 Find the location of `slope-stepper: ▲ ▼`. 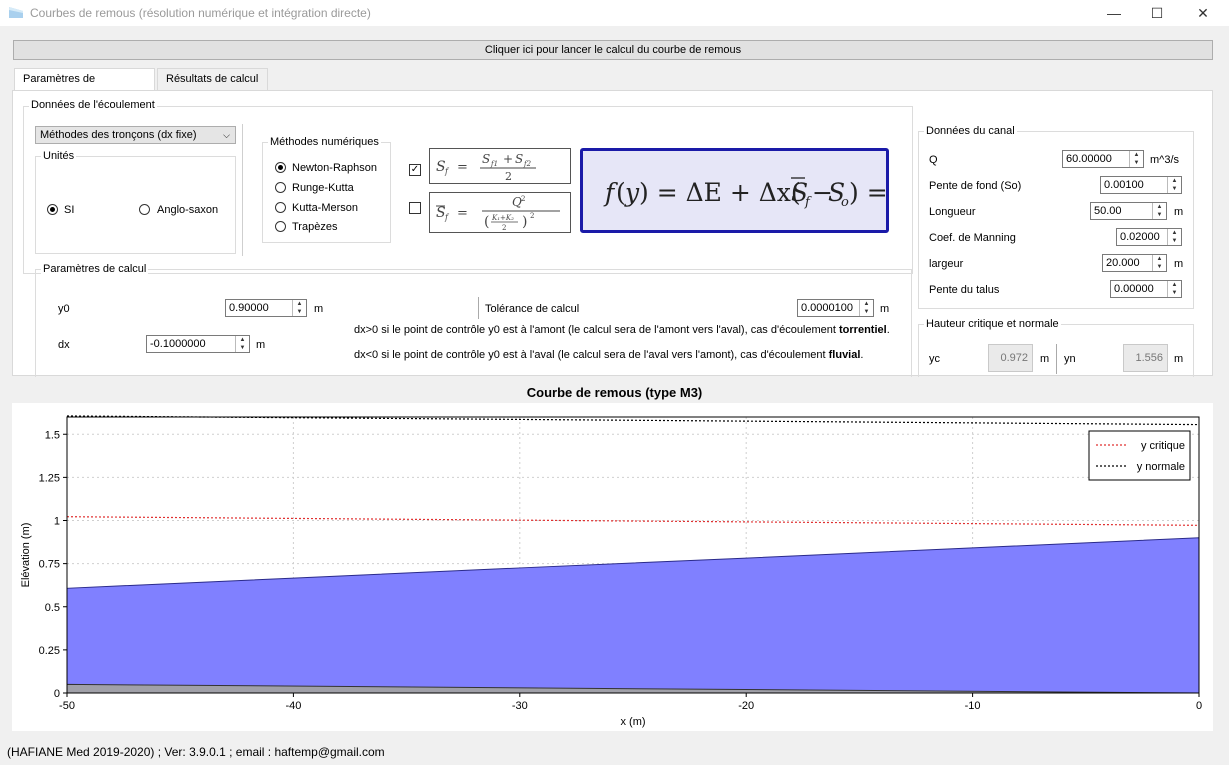

slope-stepper: ▲ ▼ is located at coordinates (1174, 185).